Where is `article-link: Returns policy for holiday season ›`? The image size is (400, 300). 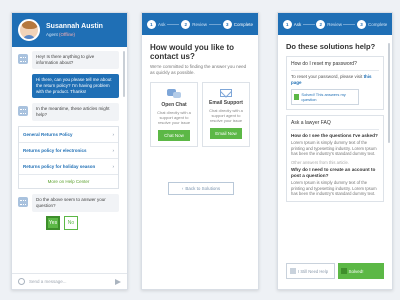 article-link: Returns policy for holiday season › is located at coordinates (68, 167).